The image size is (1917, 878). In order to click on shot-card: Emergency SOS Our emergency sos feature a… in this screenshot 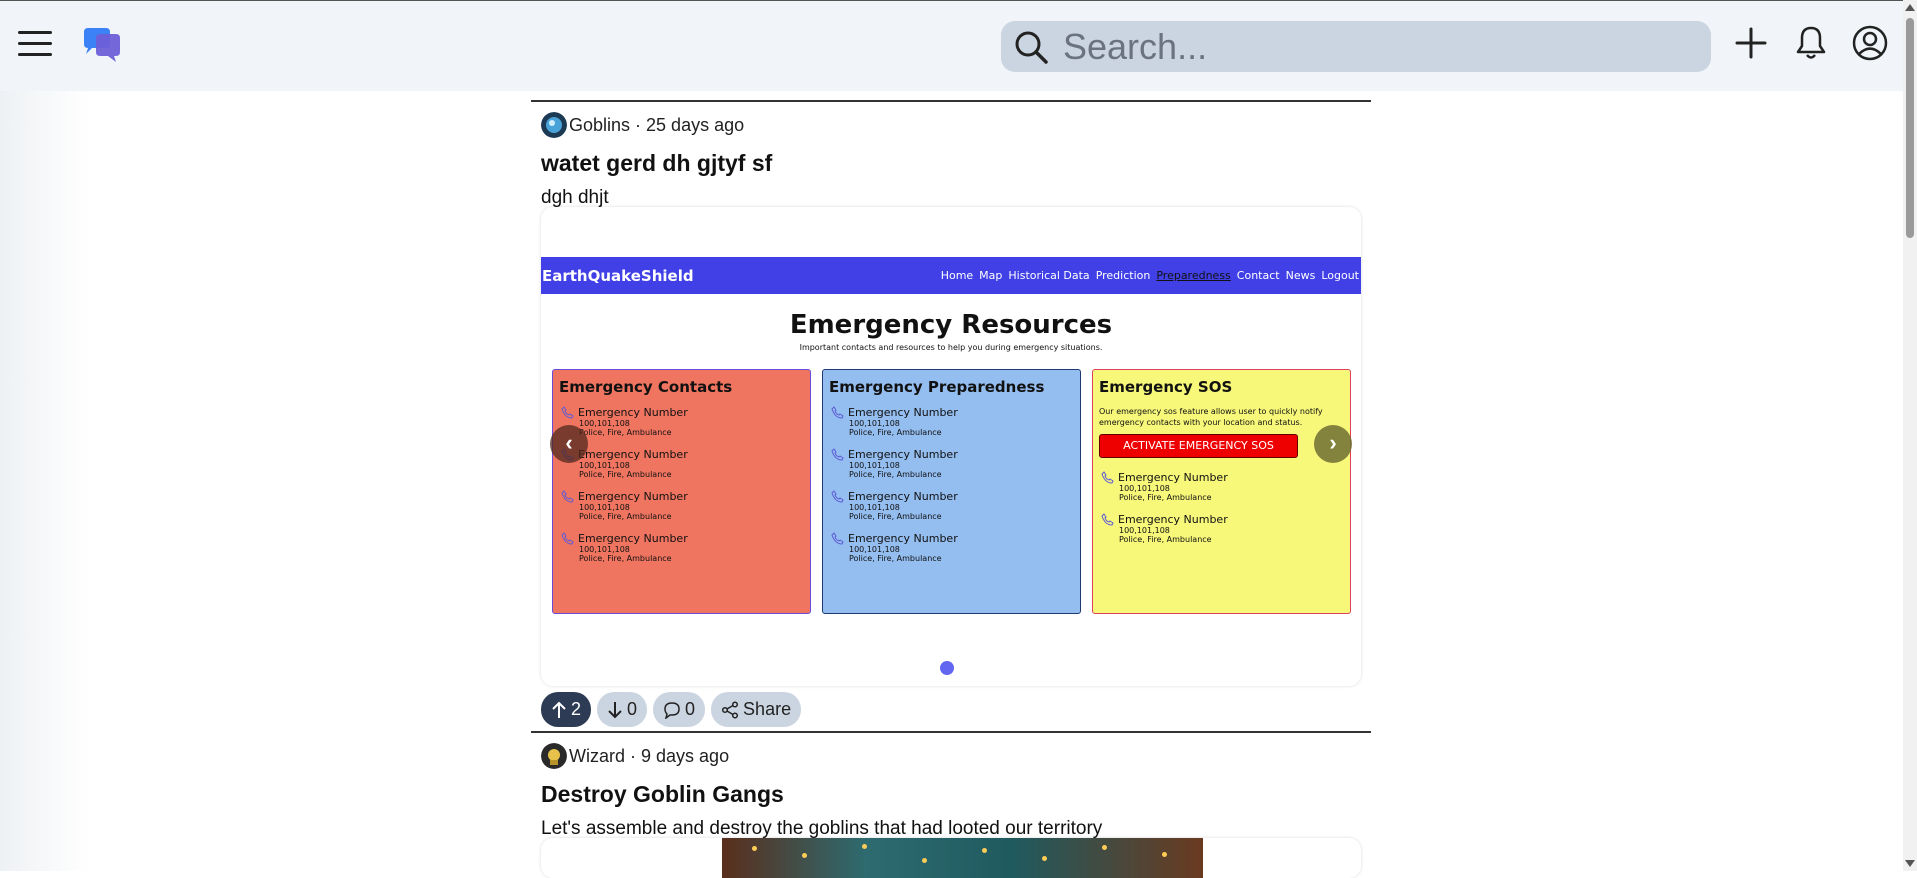, I will do `click(1221, 491)`.